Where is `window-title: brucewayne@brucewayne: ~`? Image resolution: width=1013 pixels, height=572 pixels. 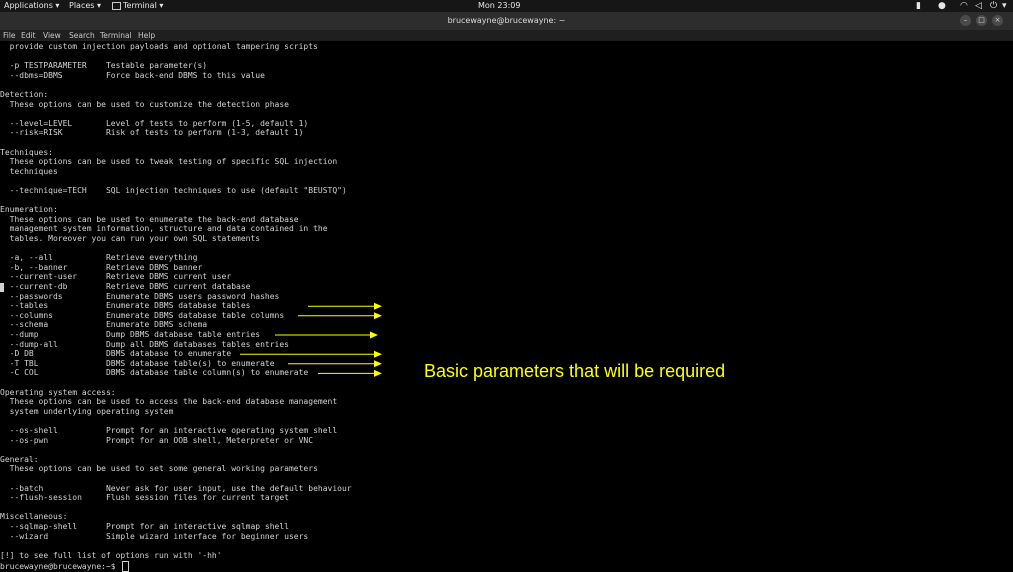
window-title: brucewayne@brucewayne: ~ is located at coordinates (506, 20).